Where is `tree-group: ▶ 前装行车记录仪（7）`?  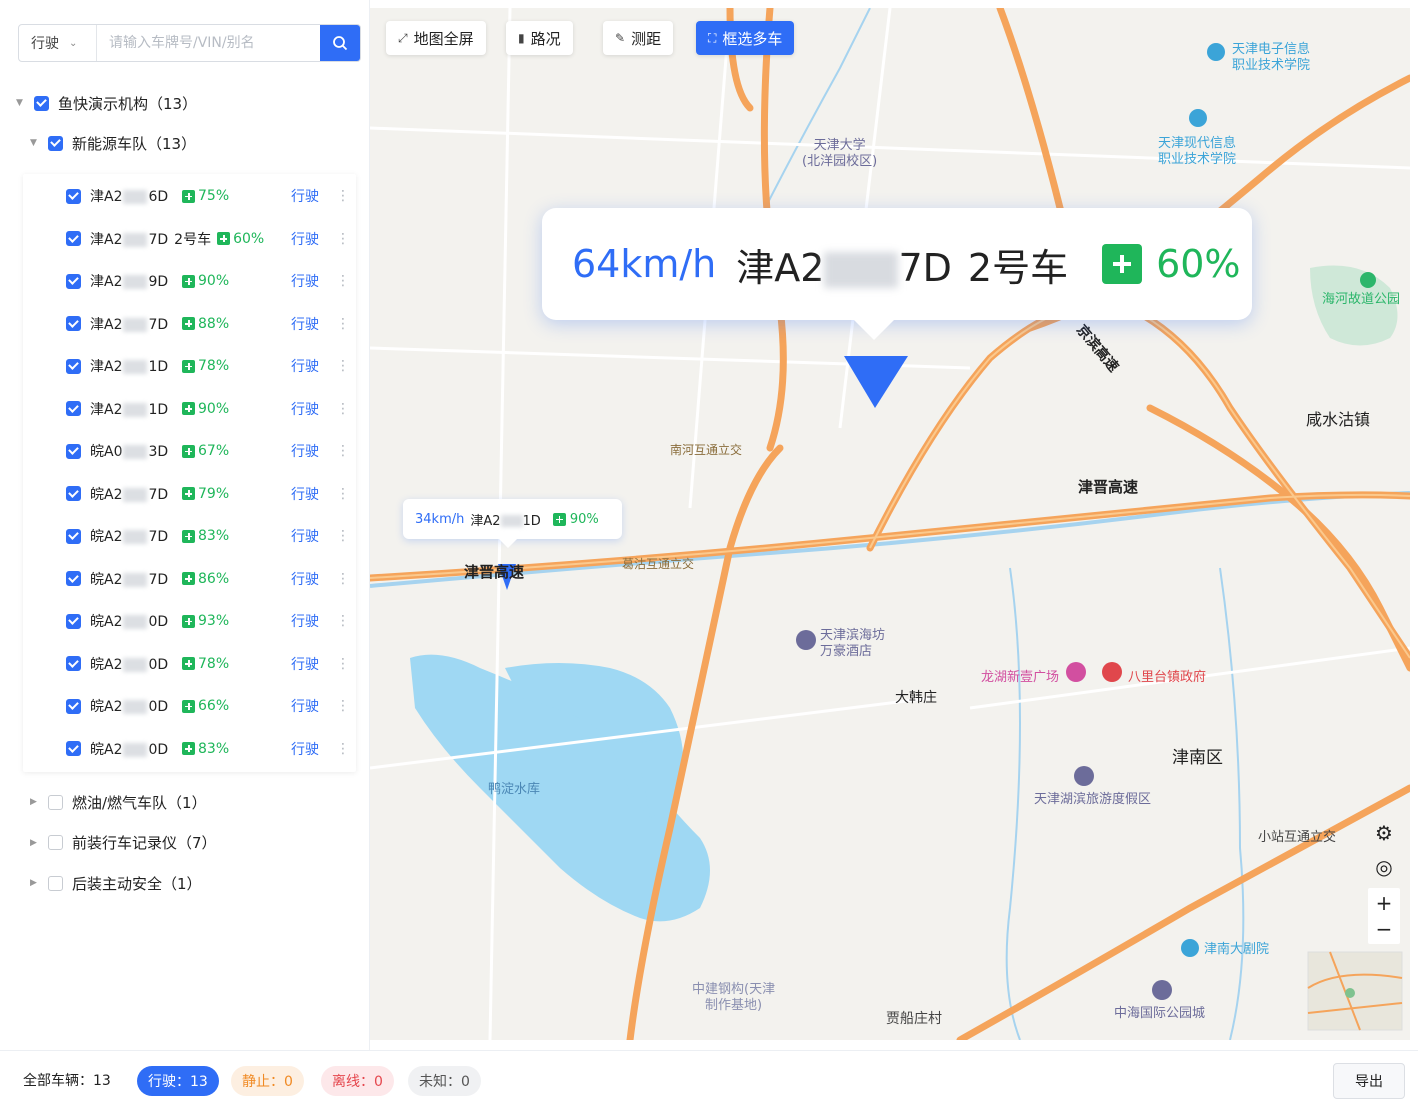 tree-group: ▶ 前装行车记录仪（7） is located at coordinates (123, 843).